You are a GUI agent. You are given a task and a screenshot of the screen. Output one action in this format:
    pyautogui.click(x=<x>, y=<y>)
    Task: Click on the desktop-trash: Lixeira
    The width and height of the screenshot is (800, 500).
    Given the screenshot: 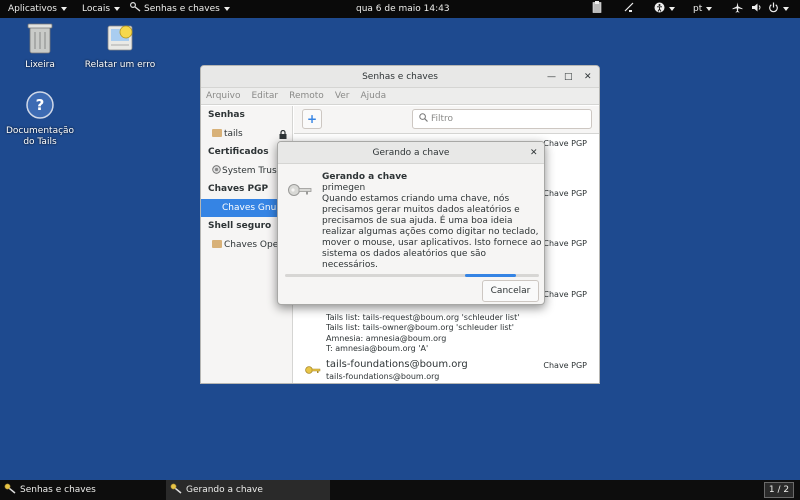 What is the action you would take?
    pyautogui.click(x=41, y=46)
    